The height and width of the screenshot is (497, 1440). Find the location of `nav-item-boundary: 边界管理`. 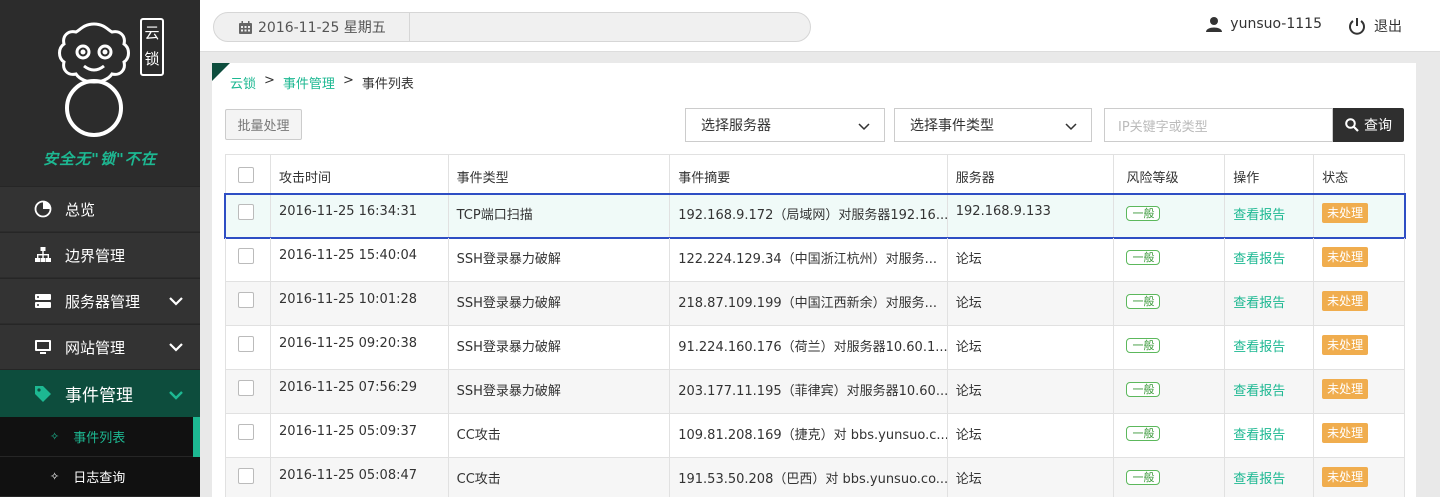

nav-item-boundary: 边界管理 is located at coordinates (100, 254).